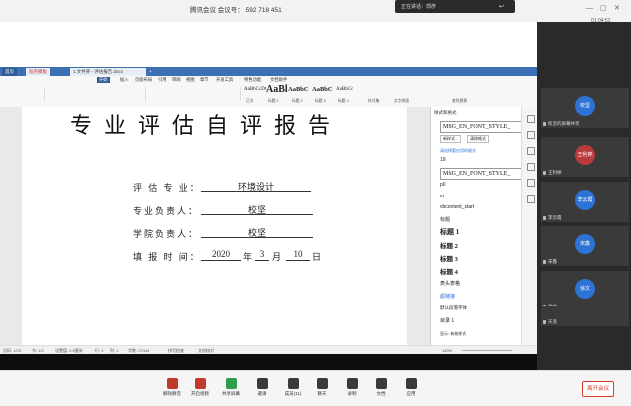 This screenshot has height=406, width=631. What do you see at coordinates (252, 80) in the screenshot?
I see `menu-features: 特色功能` at bounding box center [252, 80].